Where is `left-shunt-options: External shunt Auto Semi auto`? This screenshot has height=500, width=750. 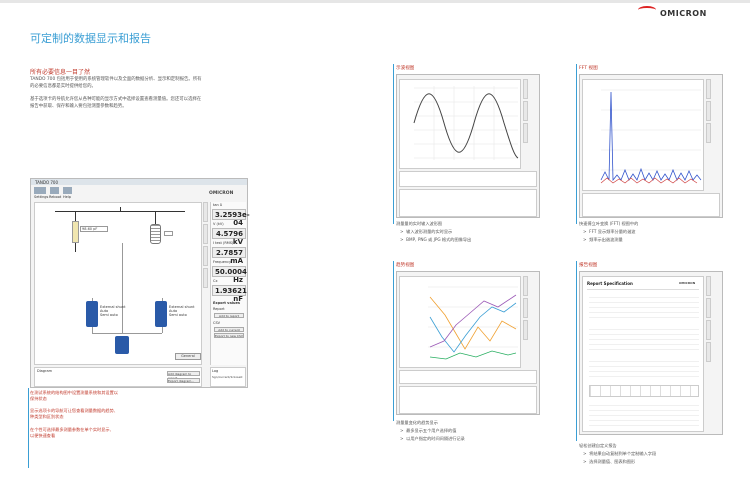
left-shunt-options: External shunt Auto Semi auto is located at coordinates (112, 311).